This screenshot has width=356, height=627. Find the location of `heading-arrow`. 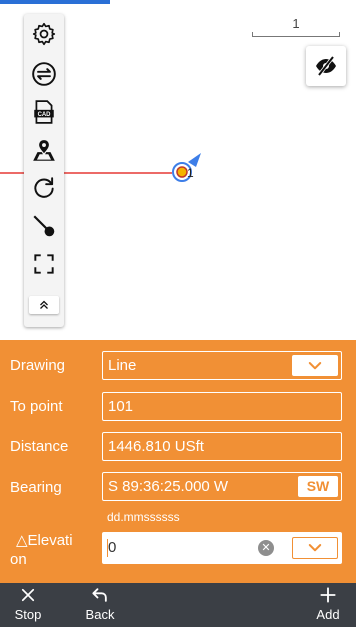

heading-arrow is located at coordinates (194, 160).